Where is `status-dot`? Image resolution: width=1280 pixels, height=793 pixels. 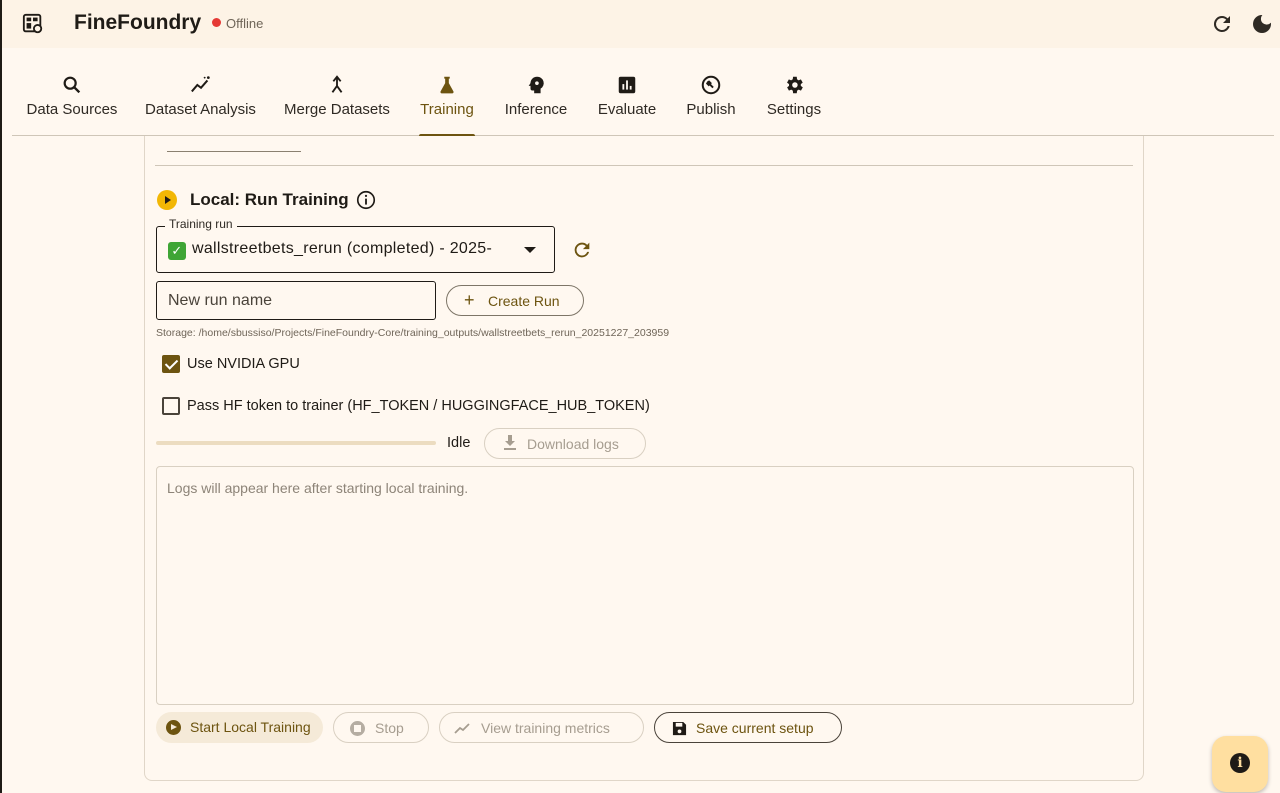 status-dot is located at coordinates (216, 22).